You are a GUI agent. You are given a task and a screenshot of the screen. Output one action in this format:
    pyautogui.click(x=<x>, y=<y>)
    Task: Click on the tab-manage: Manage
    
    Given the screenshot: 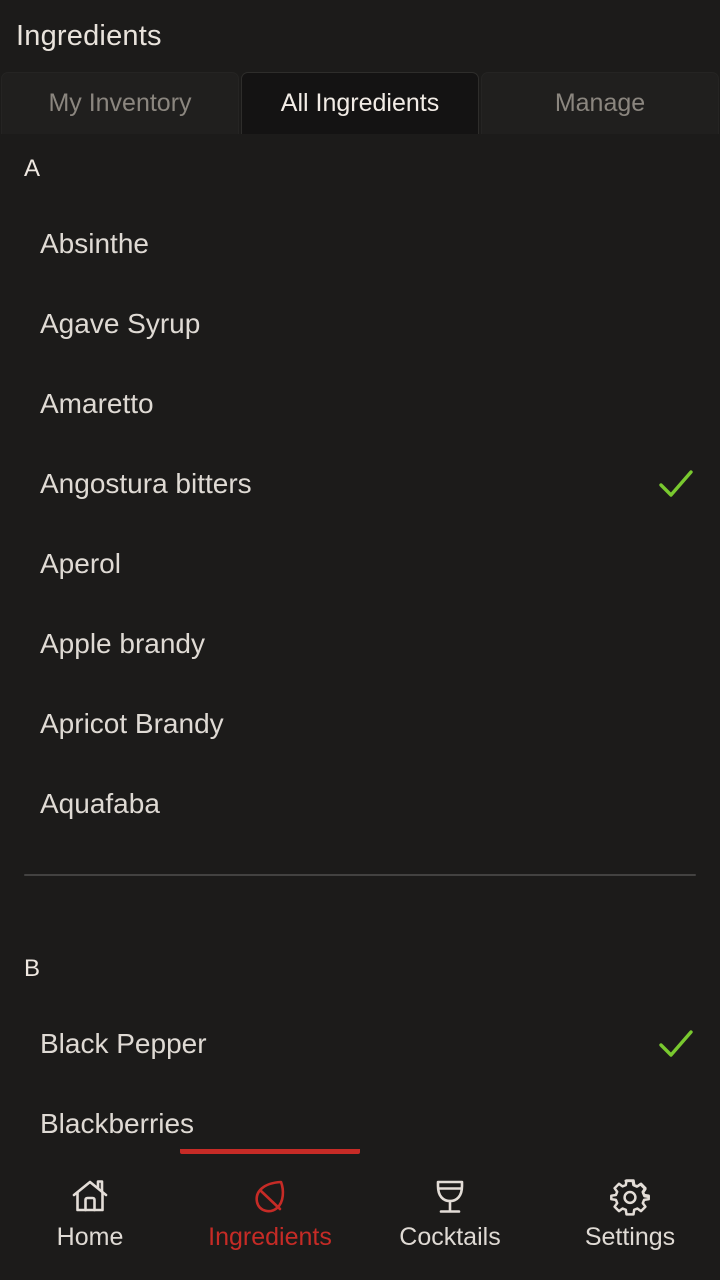 What is the action you would take?
    pyautogui.click(x=600, y=103)
    